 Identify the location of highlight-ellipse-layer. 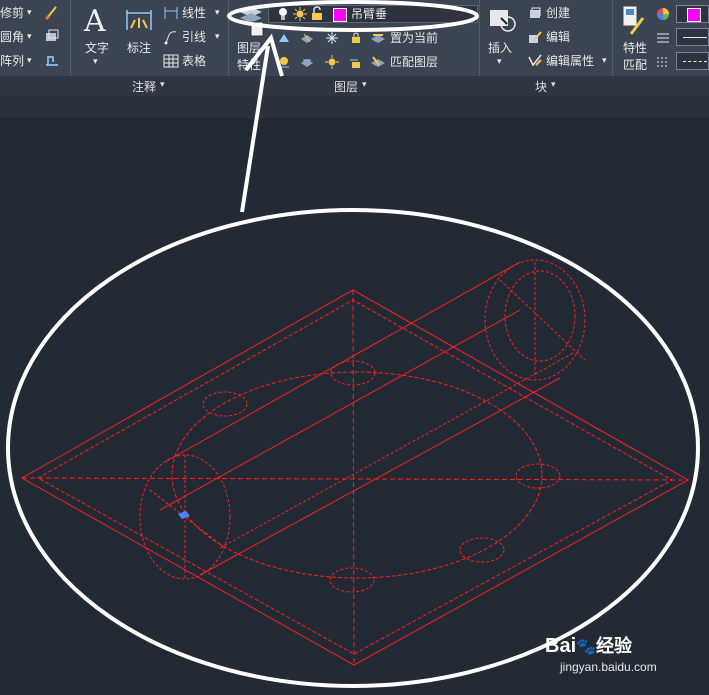
(353, 16).